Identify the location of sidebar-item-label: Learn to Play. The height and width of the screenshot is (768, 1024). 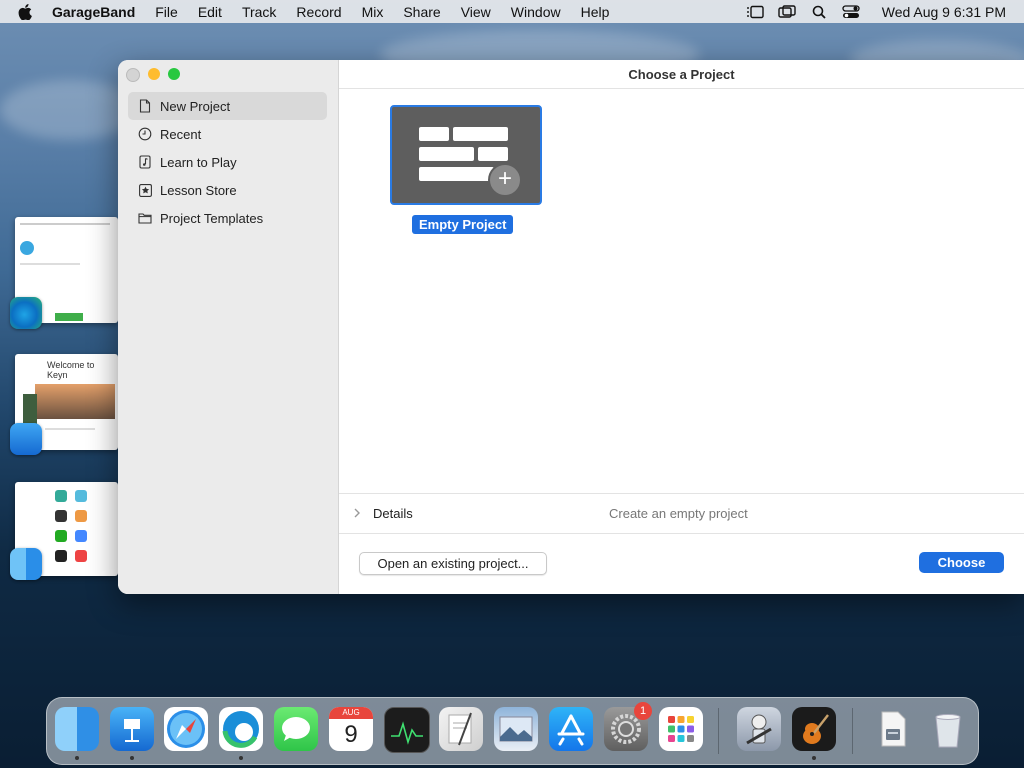
(198, 162).